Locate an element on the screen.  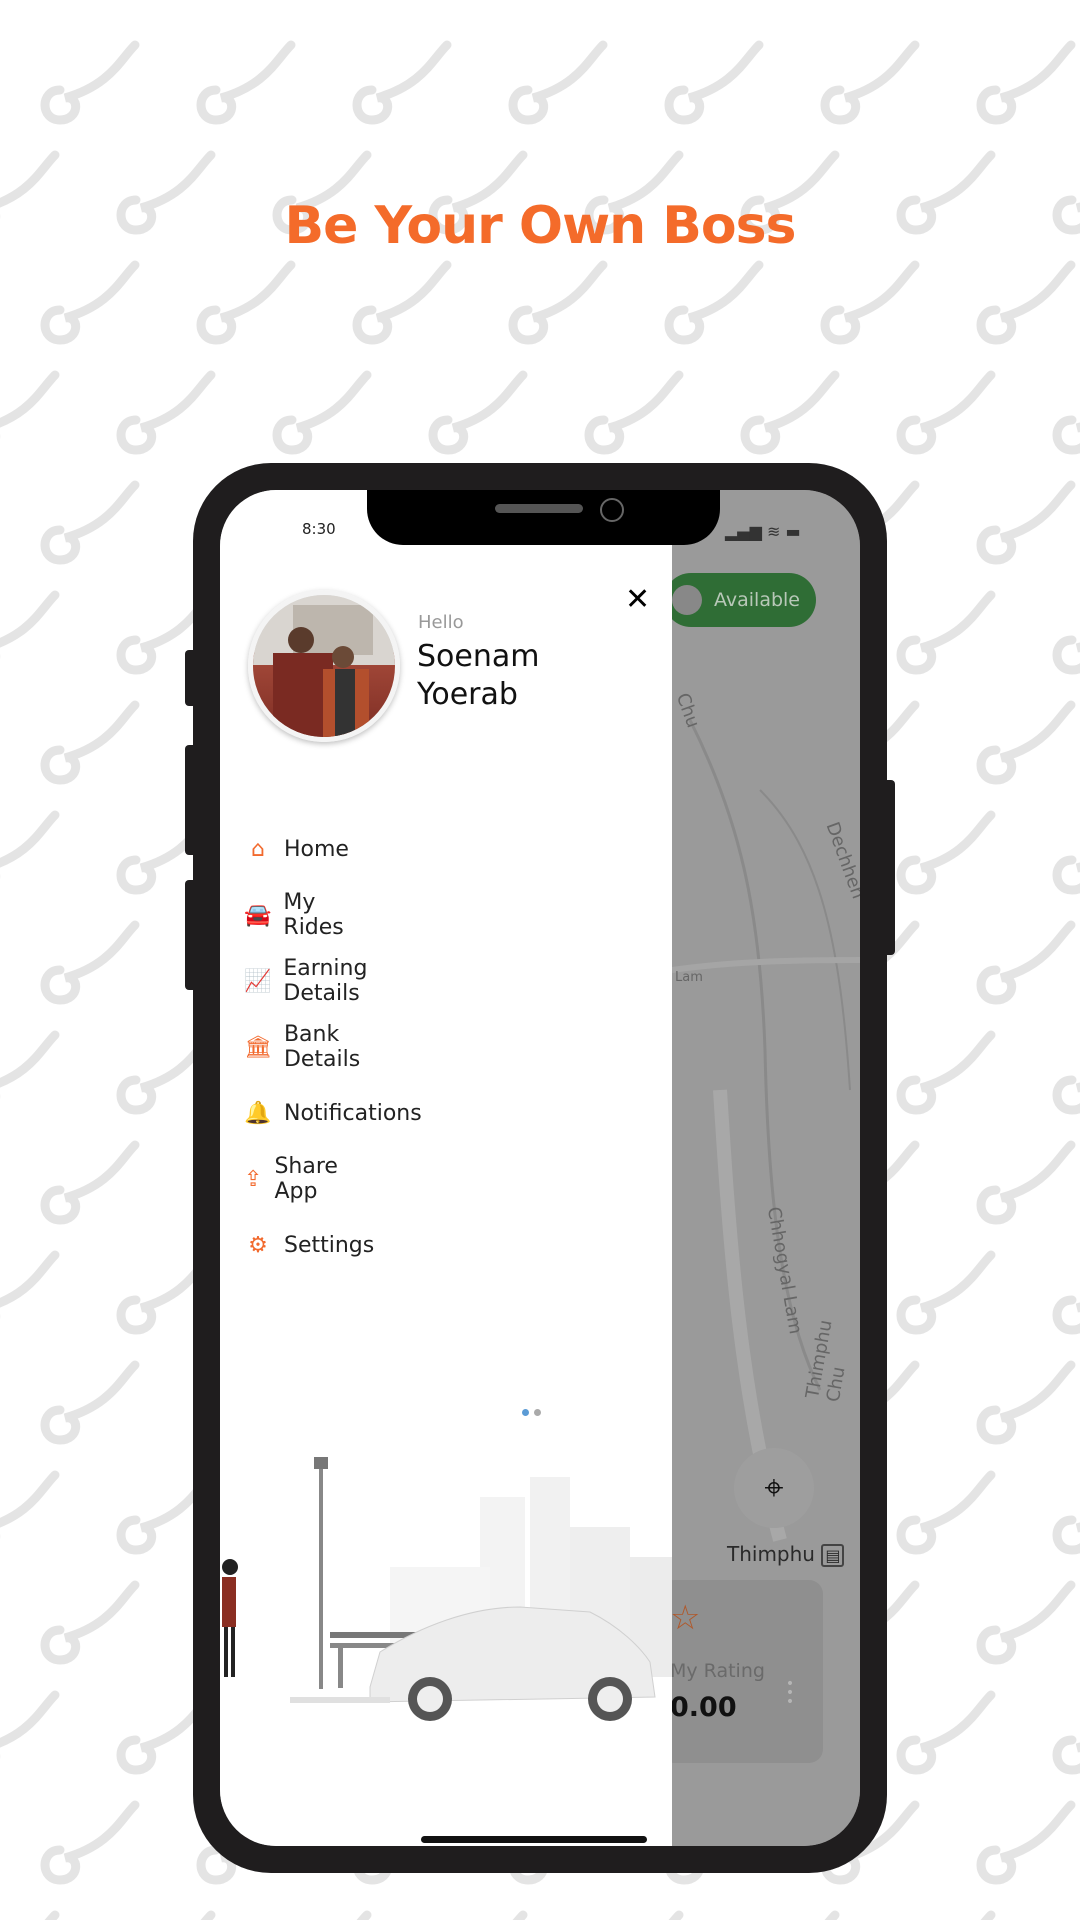
menu-item-label: Earning Details is located at coordinates (325, 981).